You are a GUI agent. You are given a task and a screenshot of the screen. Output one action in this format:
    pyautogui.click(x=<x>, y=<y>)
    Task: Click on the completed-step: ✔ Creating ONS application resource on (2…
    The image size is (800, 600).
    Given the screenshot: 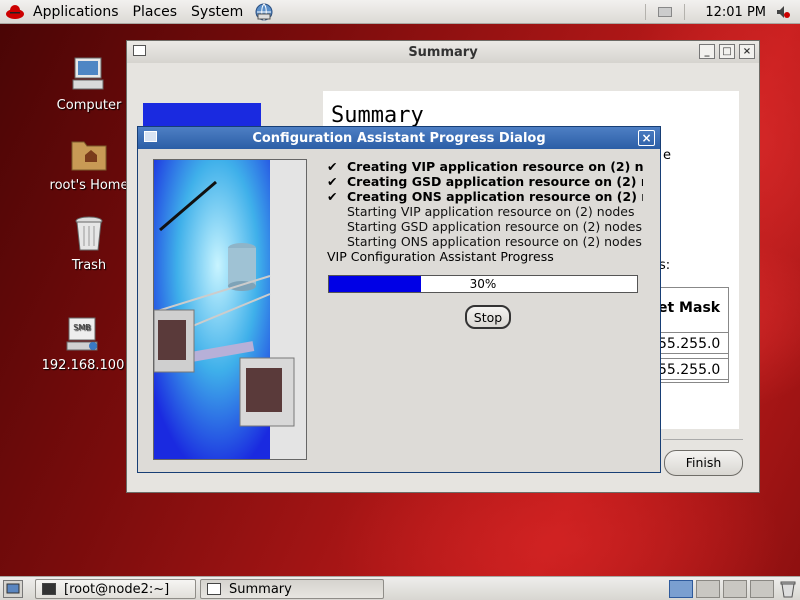 What is the action you would take?
    pyautogui.click(x=485, y=196)
    